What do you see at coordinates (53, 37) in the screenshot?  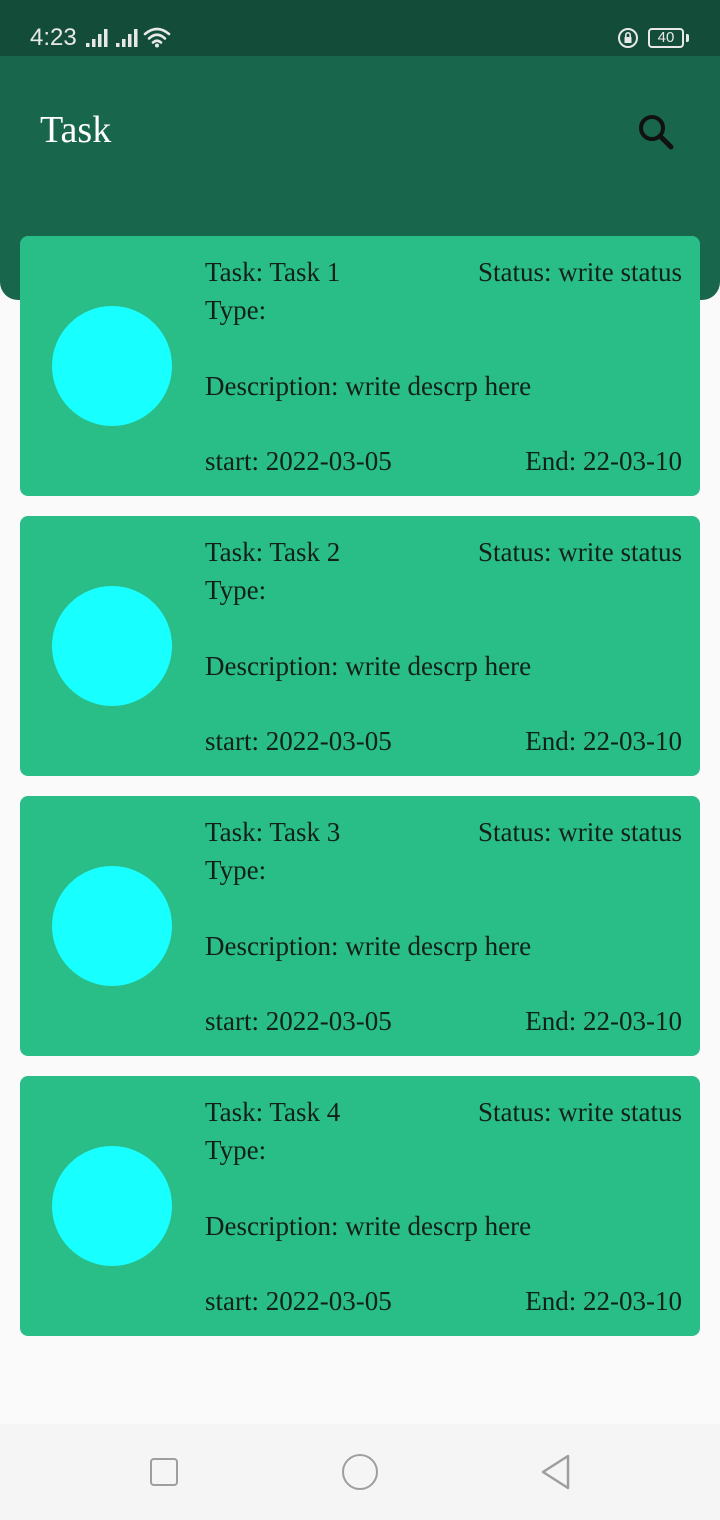 I see `status-time: 4:23` at bounding box center [53, 37].